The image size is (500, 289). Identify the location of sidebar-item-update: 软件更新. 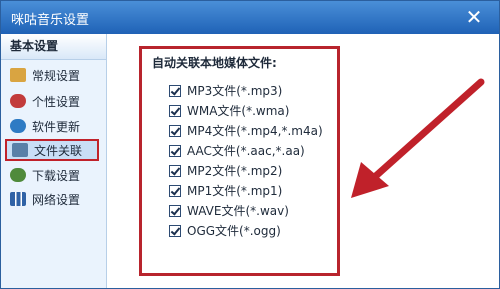
(52, 126).